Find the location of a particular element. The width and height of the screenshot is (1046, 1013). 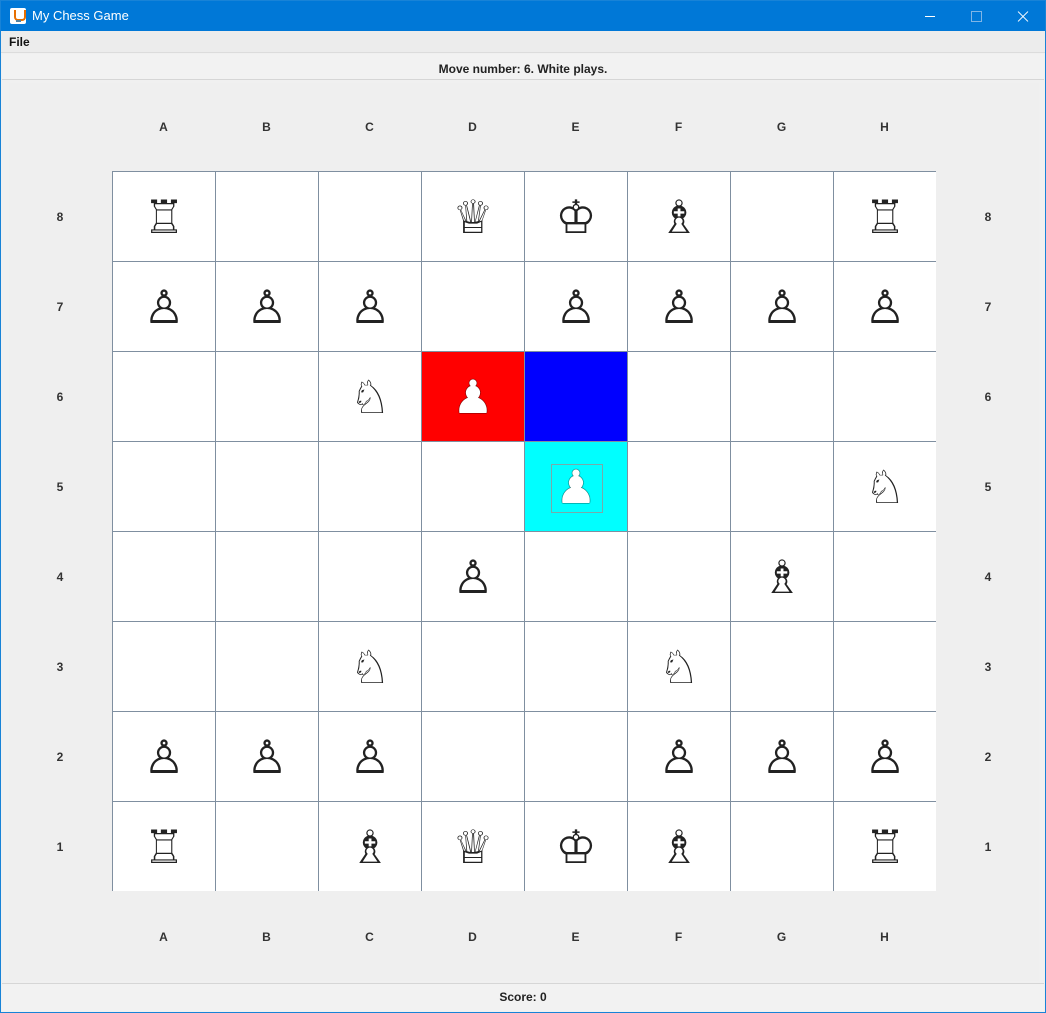

square-c7: ♙ is located at coordinates (370, 306).